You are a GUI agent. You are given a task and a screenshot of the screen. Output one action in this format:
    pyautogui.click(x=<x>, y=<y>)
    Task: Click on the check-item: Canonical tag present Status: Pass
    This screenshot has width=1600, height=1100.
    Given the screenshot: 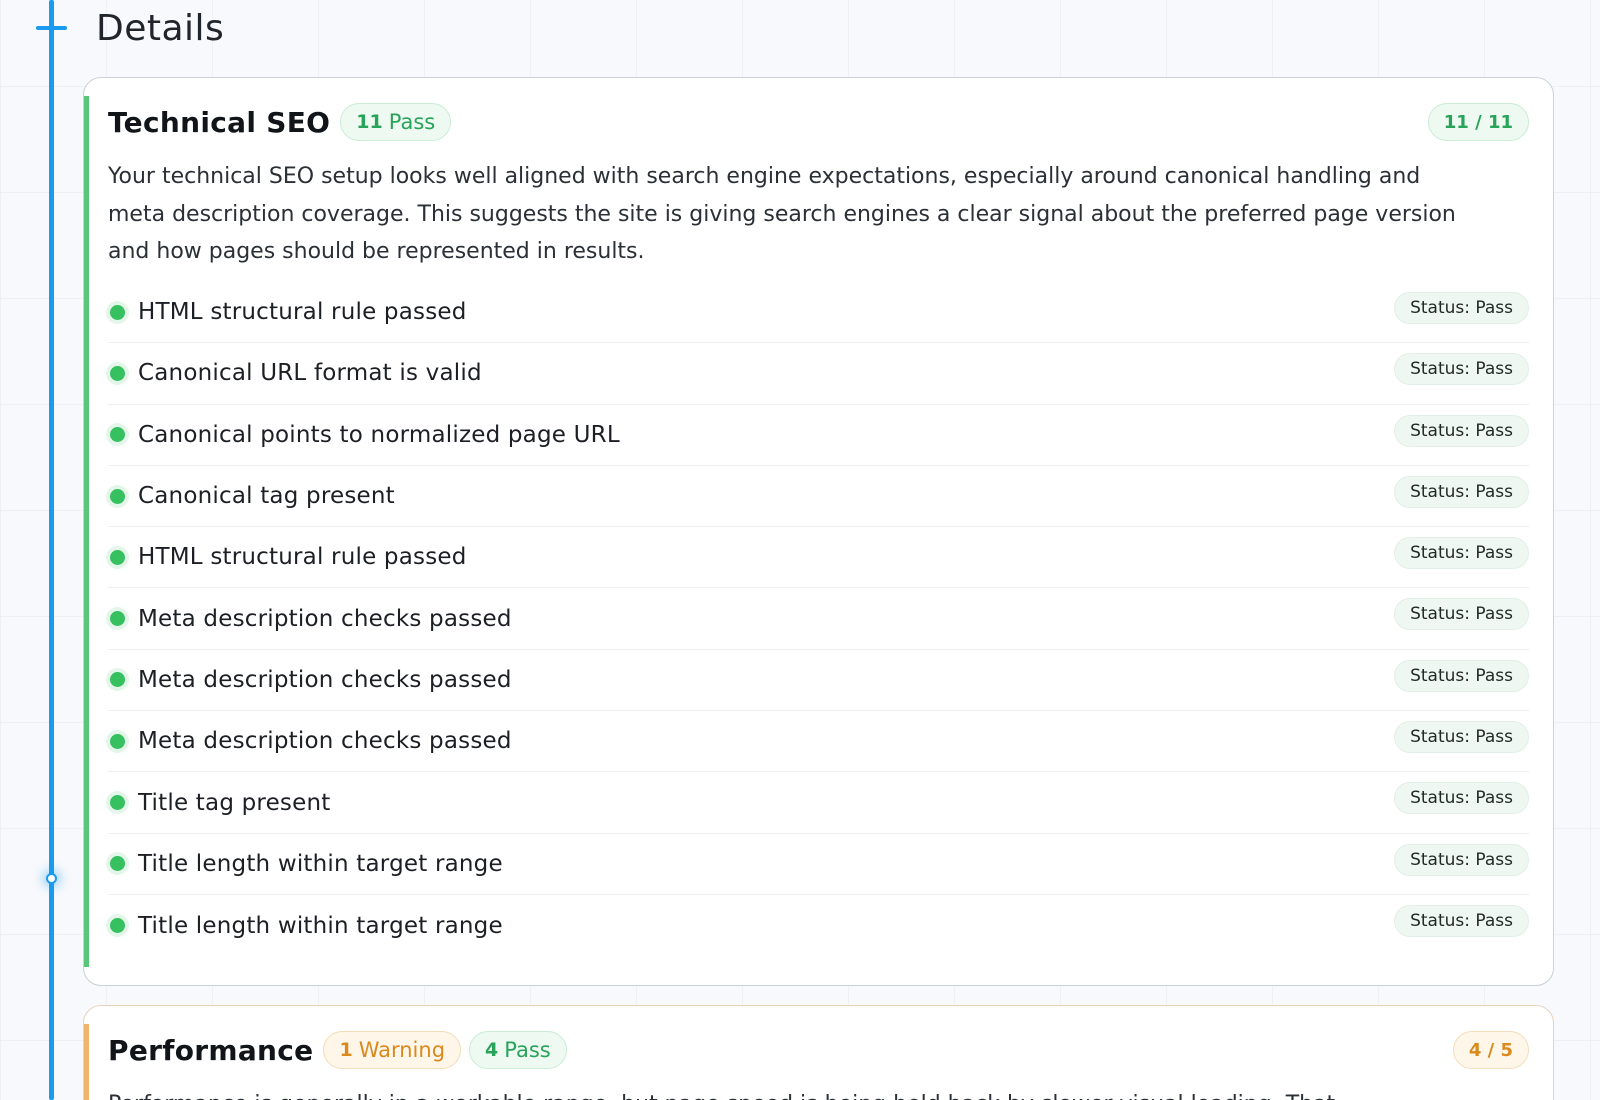 What is the action you would take?
    pyautogui.click(x=818, y=497)
    